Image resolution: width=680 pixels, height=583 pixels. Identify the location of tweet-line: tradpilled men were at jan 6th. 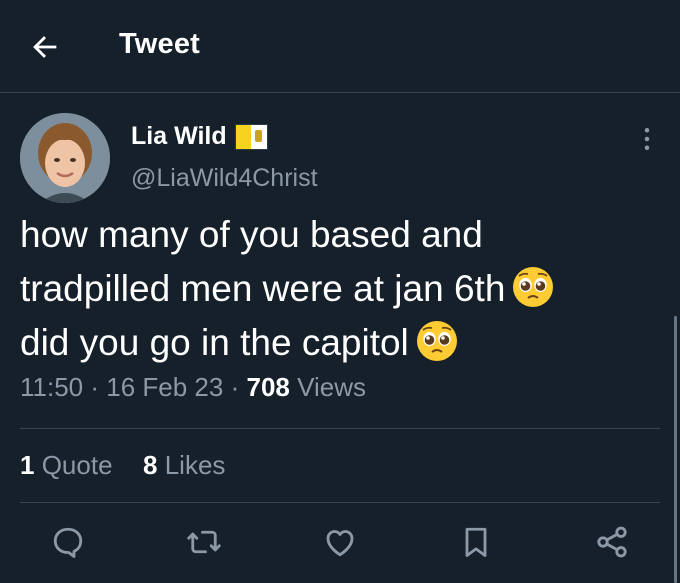
(345, 289).